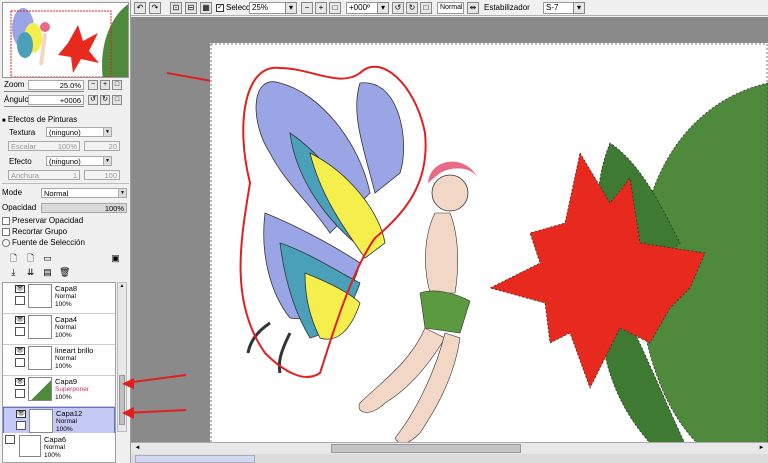 The height and width of the screenshot is (463, 768). I want to click on layer-item: 👁 Capa8 Normal 100%, so click(59, 298).